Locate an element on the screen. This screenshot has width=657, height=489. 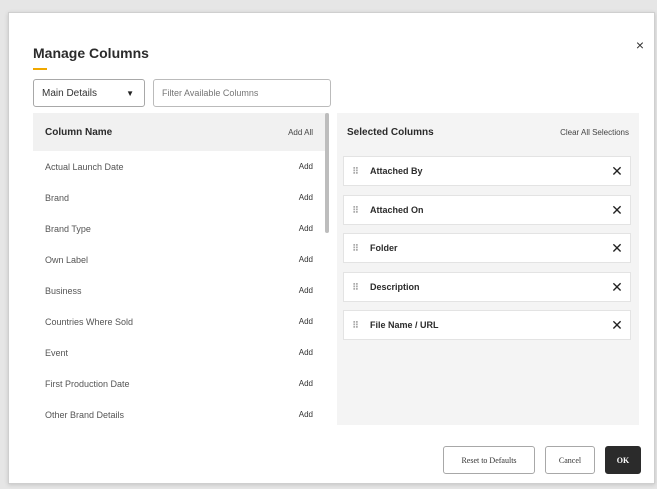
list-item: Other Brand Details Add is located at coordinates (181, 412).